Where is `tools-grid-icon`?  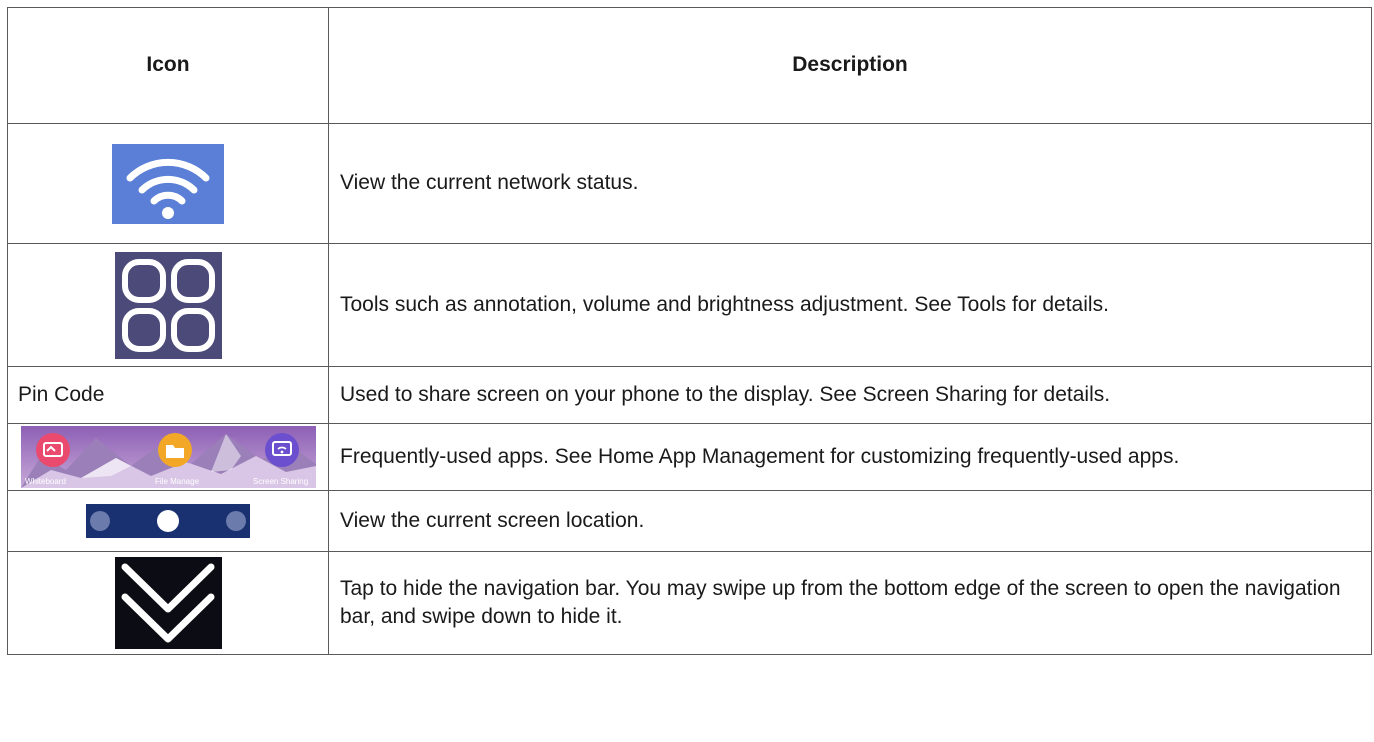 tools-grid-icon is located at coordinates (168, 305).